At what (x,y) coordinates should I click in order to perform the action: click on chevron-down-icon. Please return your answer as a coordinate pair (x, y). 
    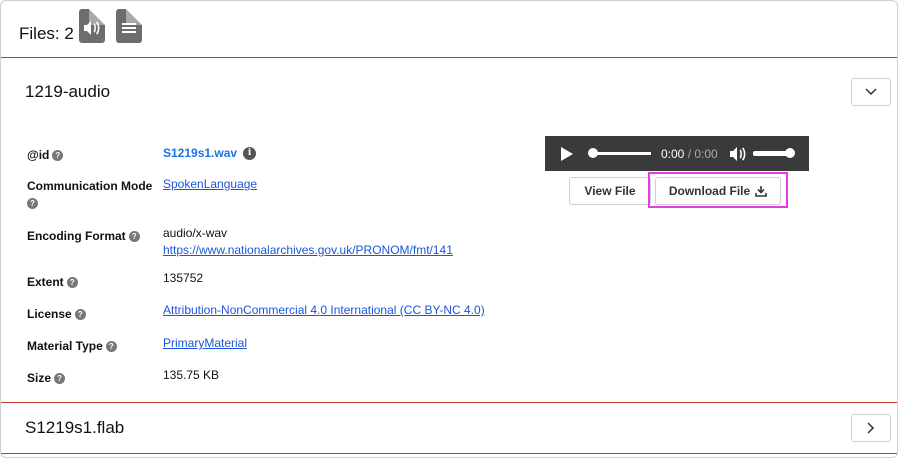
    Looking at the image, I should click on (871, 92).